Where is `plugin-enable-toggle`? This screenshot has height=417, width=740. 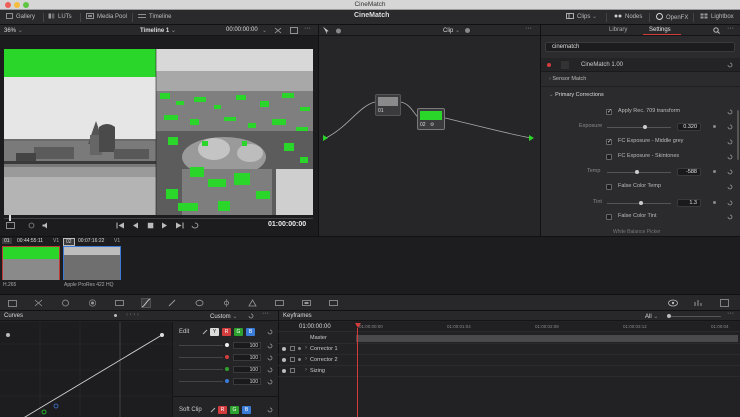 plugin-enable-toggle is located at coordinates (549, 65).